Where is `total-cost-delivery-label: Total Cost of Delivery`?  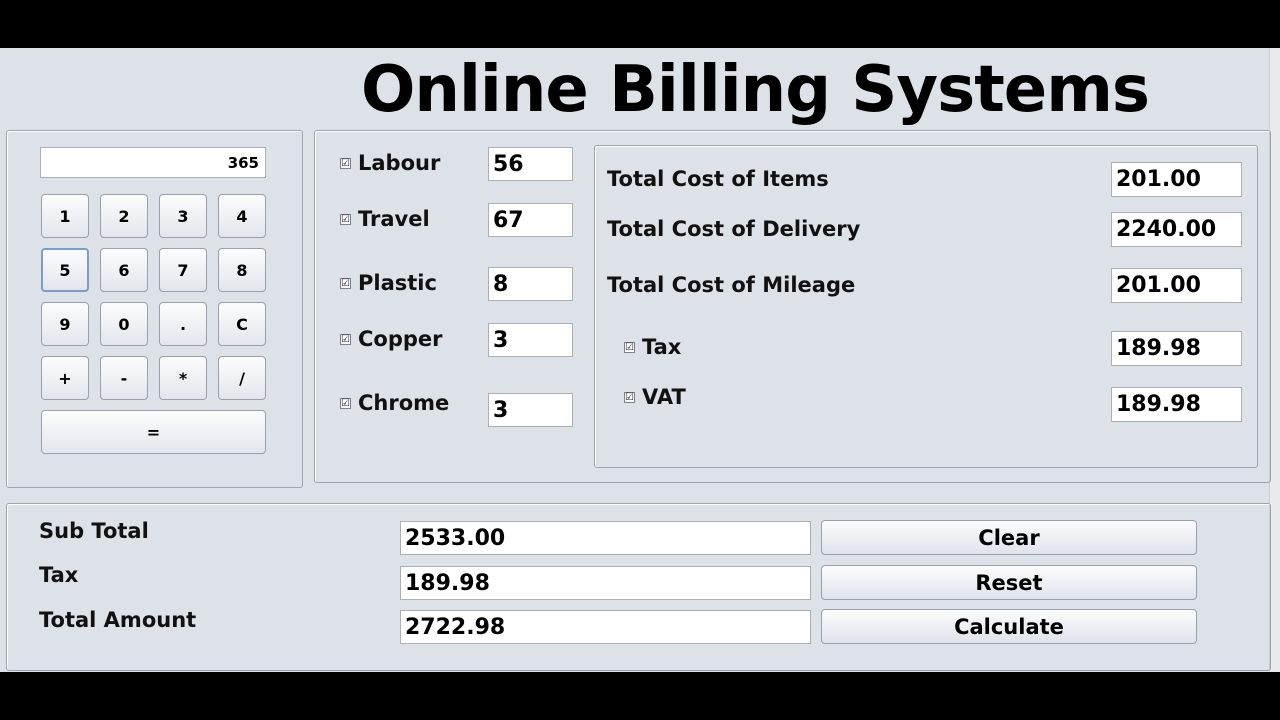 total-cost-delivery-label: Total Cost of Delivery is located at coordinates (734, 229).